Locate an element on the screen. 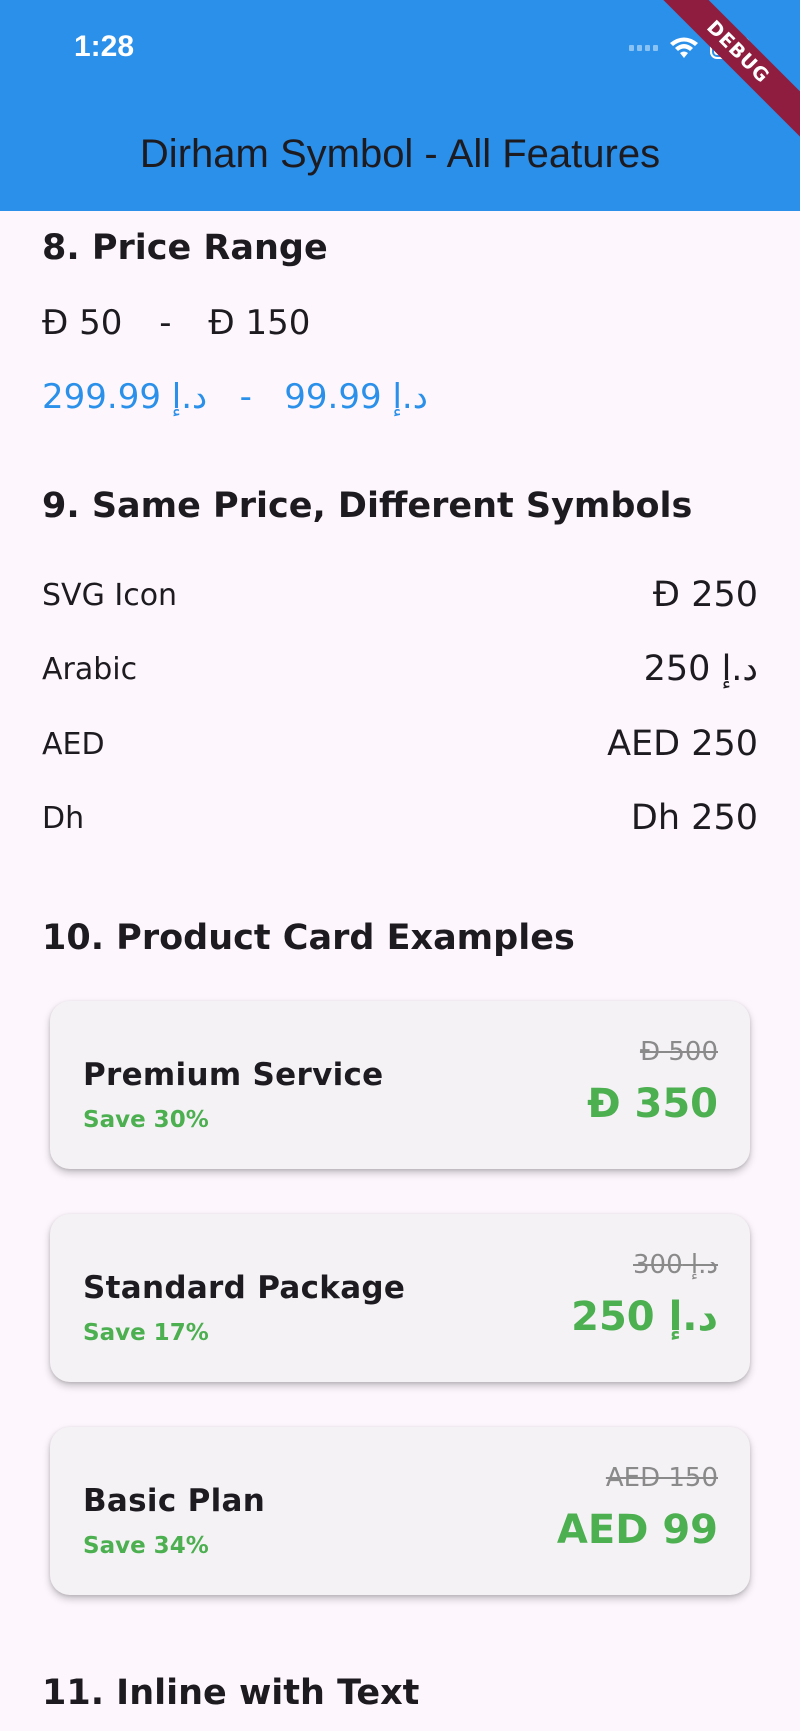 Image resolution: width=800 pixels, height=1731 pixels. row-label: SVG Icon is located at coordinates (110, 595).